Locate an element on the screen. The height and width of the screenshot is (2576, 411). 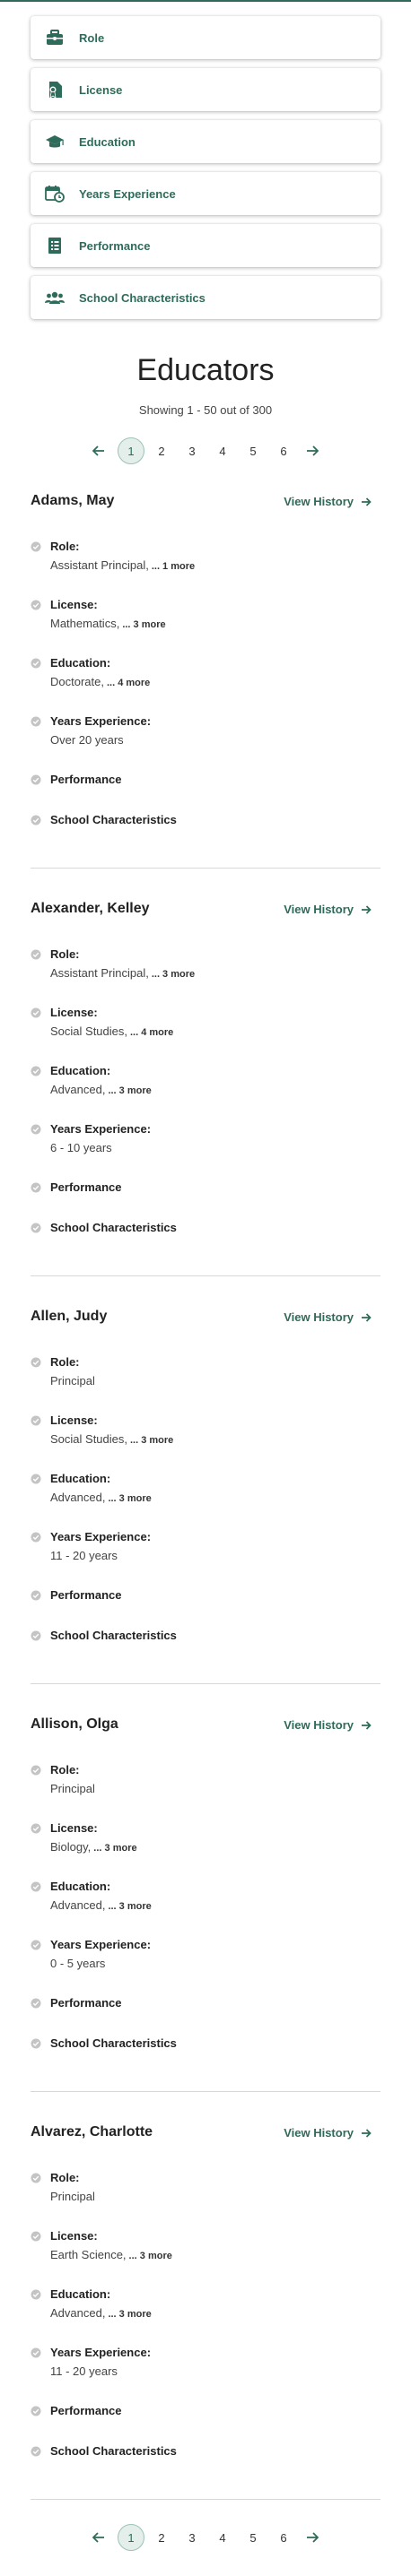
attribute-value-text: Principal is located at coordinates (72, 2196).